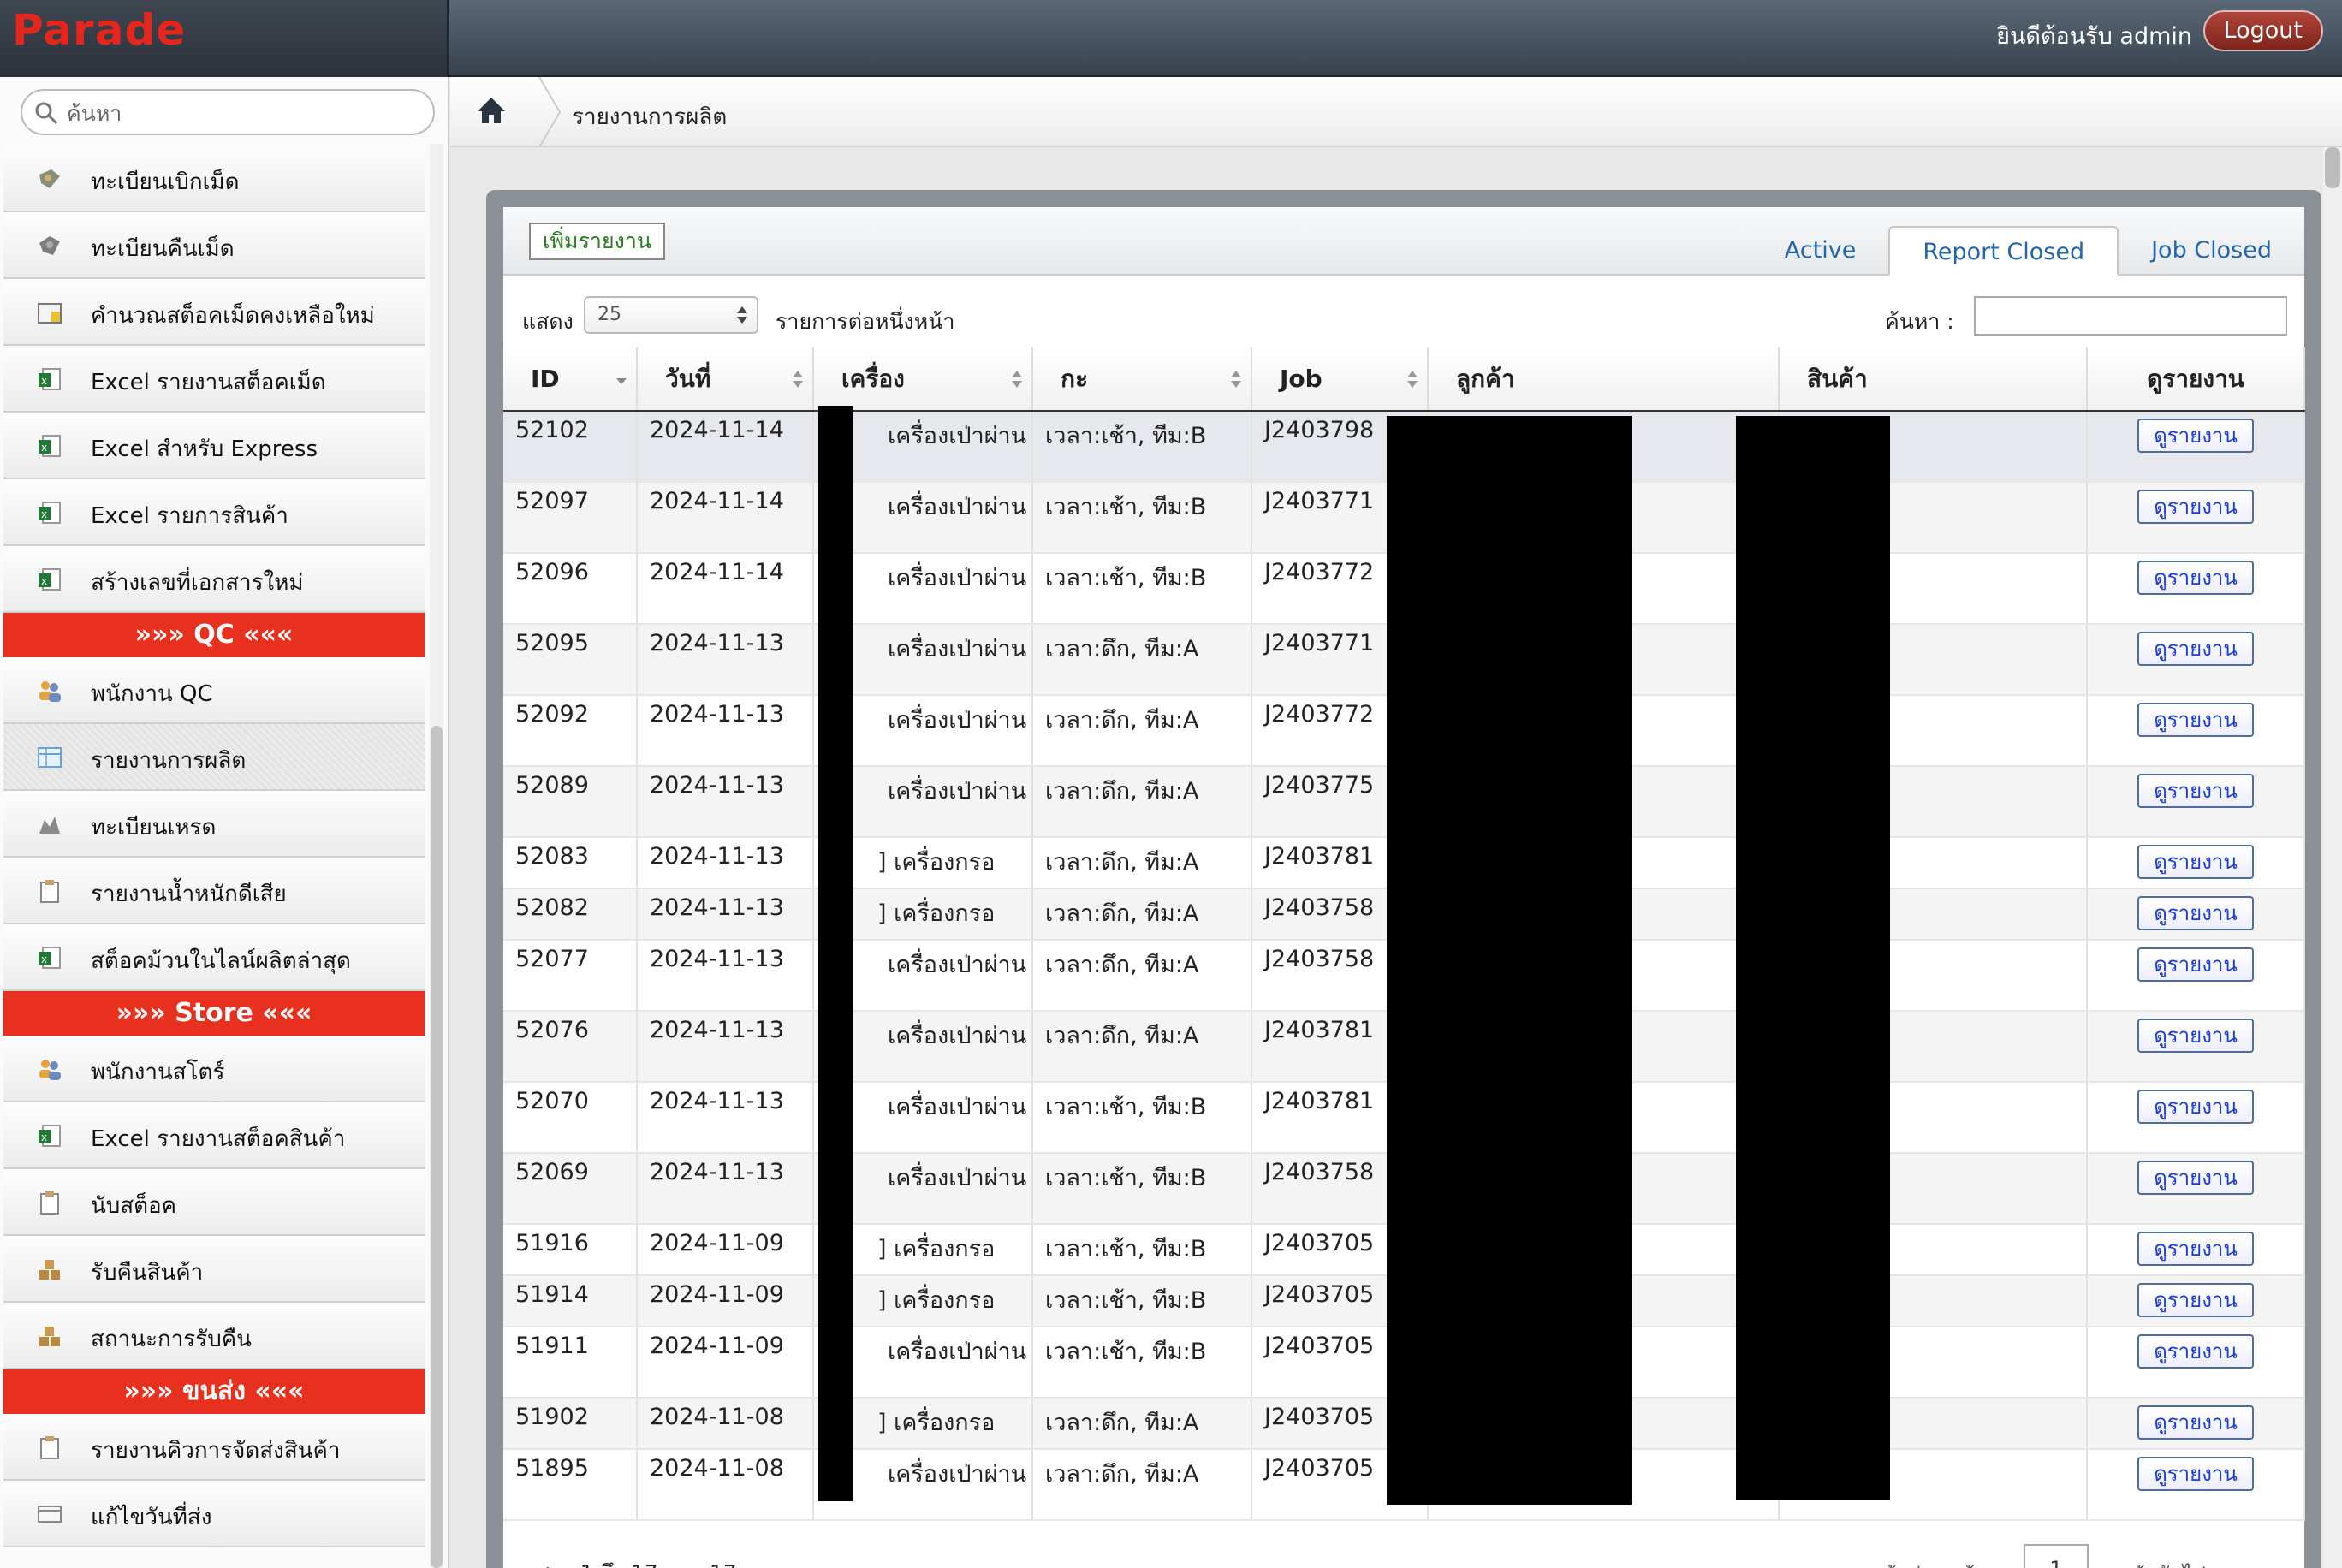  I want to click on calculator-icon, so click(49, 312).